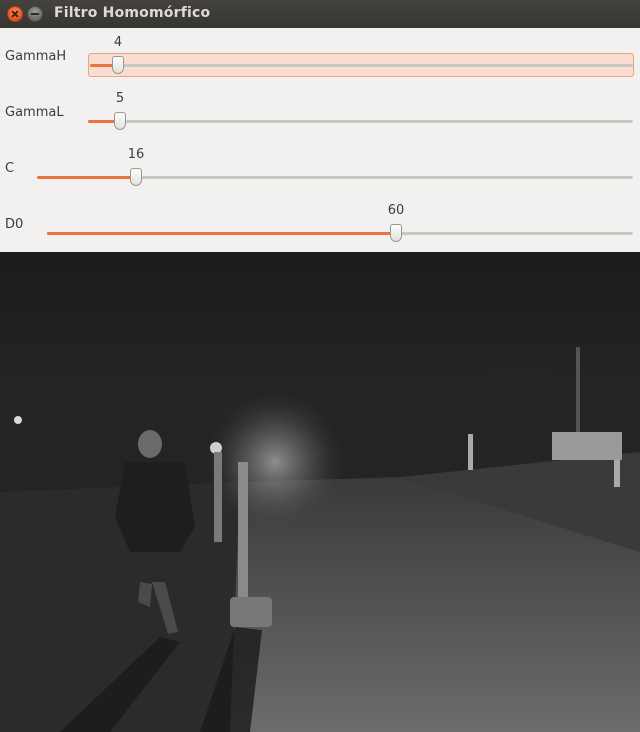  What do you see at coordinates (396, 210) in the screenshot?
I see `slider-value-d0: 60` at bounding box center [396, 210].